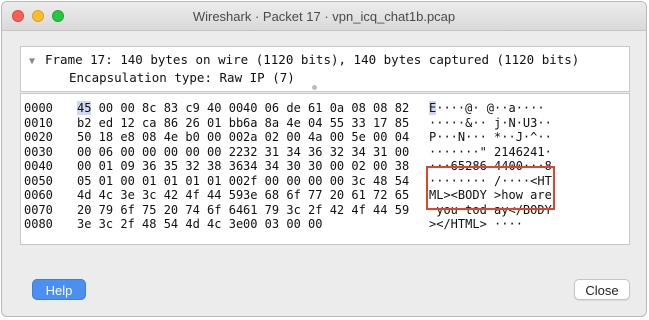 This screenshot has height=320, width=649. What do you see at coordinates (326, 180) in the screenshot?
I see `hex-bytes-second-half: 2f 00 00 00 00 3c 48 54` at bounding box center [326, 180].